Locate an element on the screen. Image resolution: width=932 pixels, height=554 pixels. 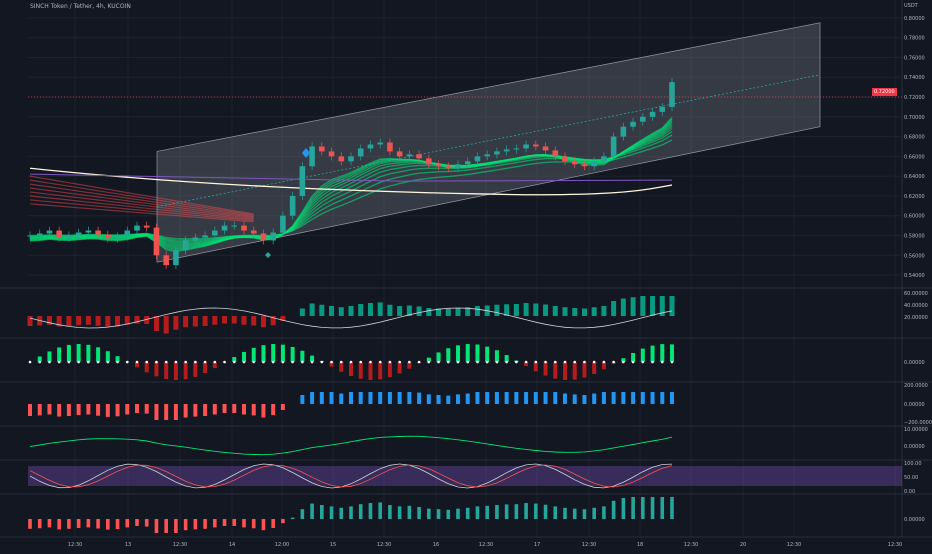
x-tick-label: 16 is located at coordinates (436, 545).